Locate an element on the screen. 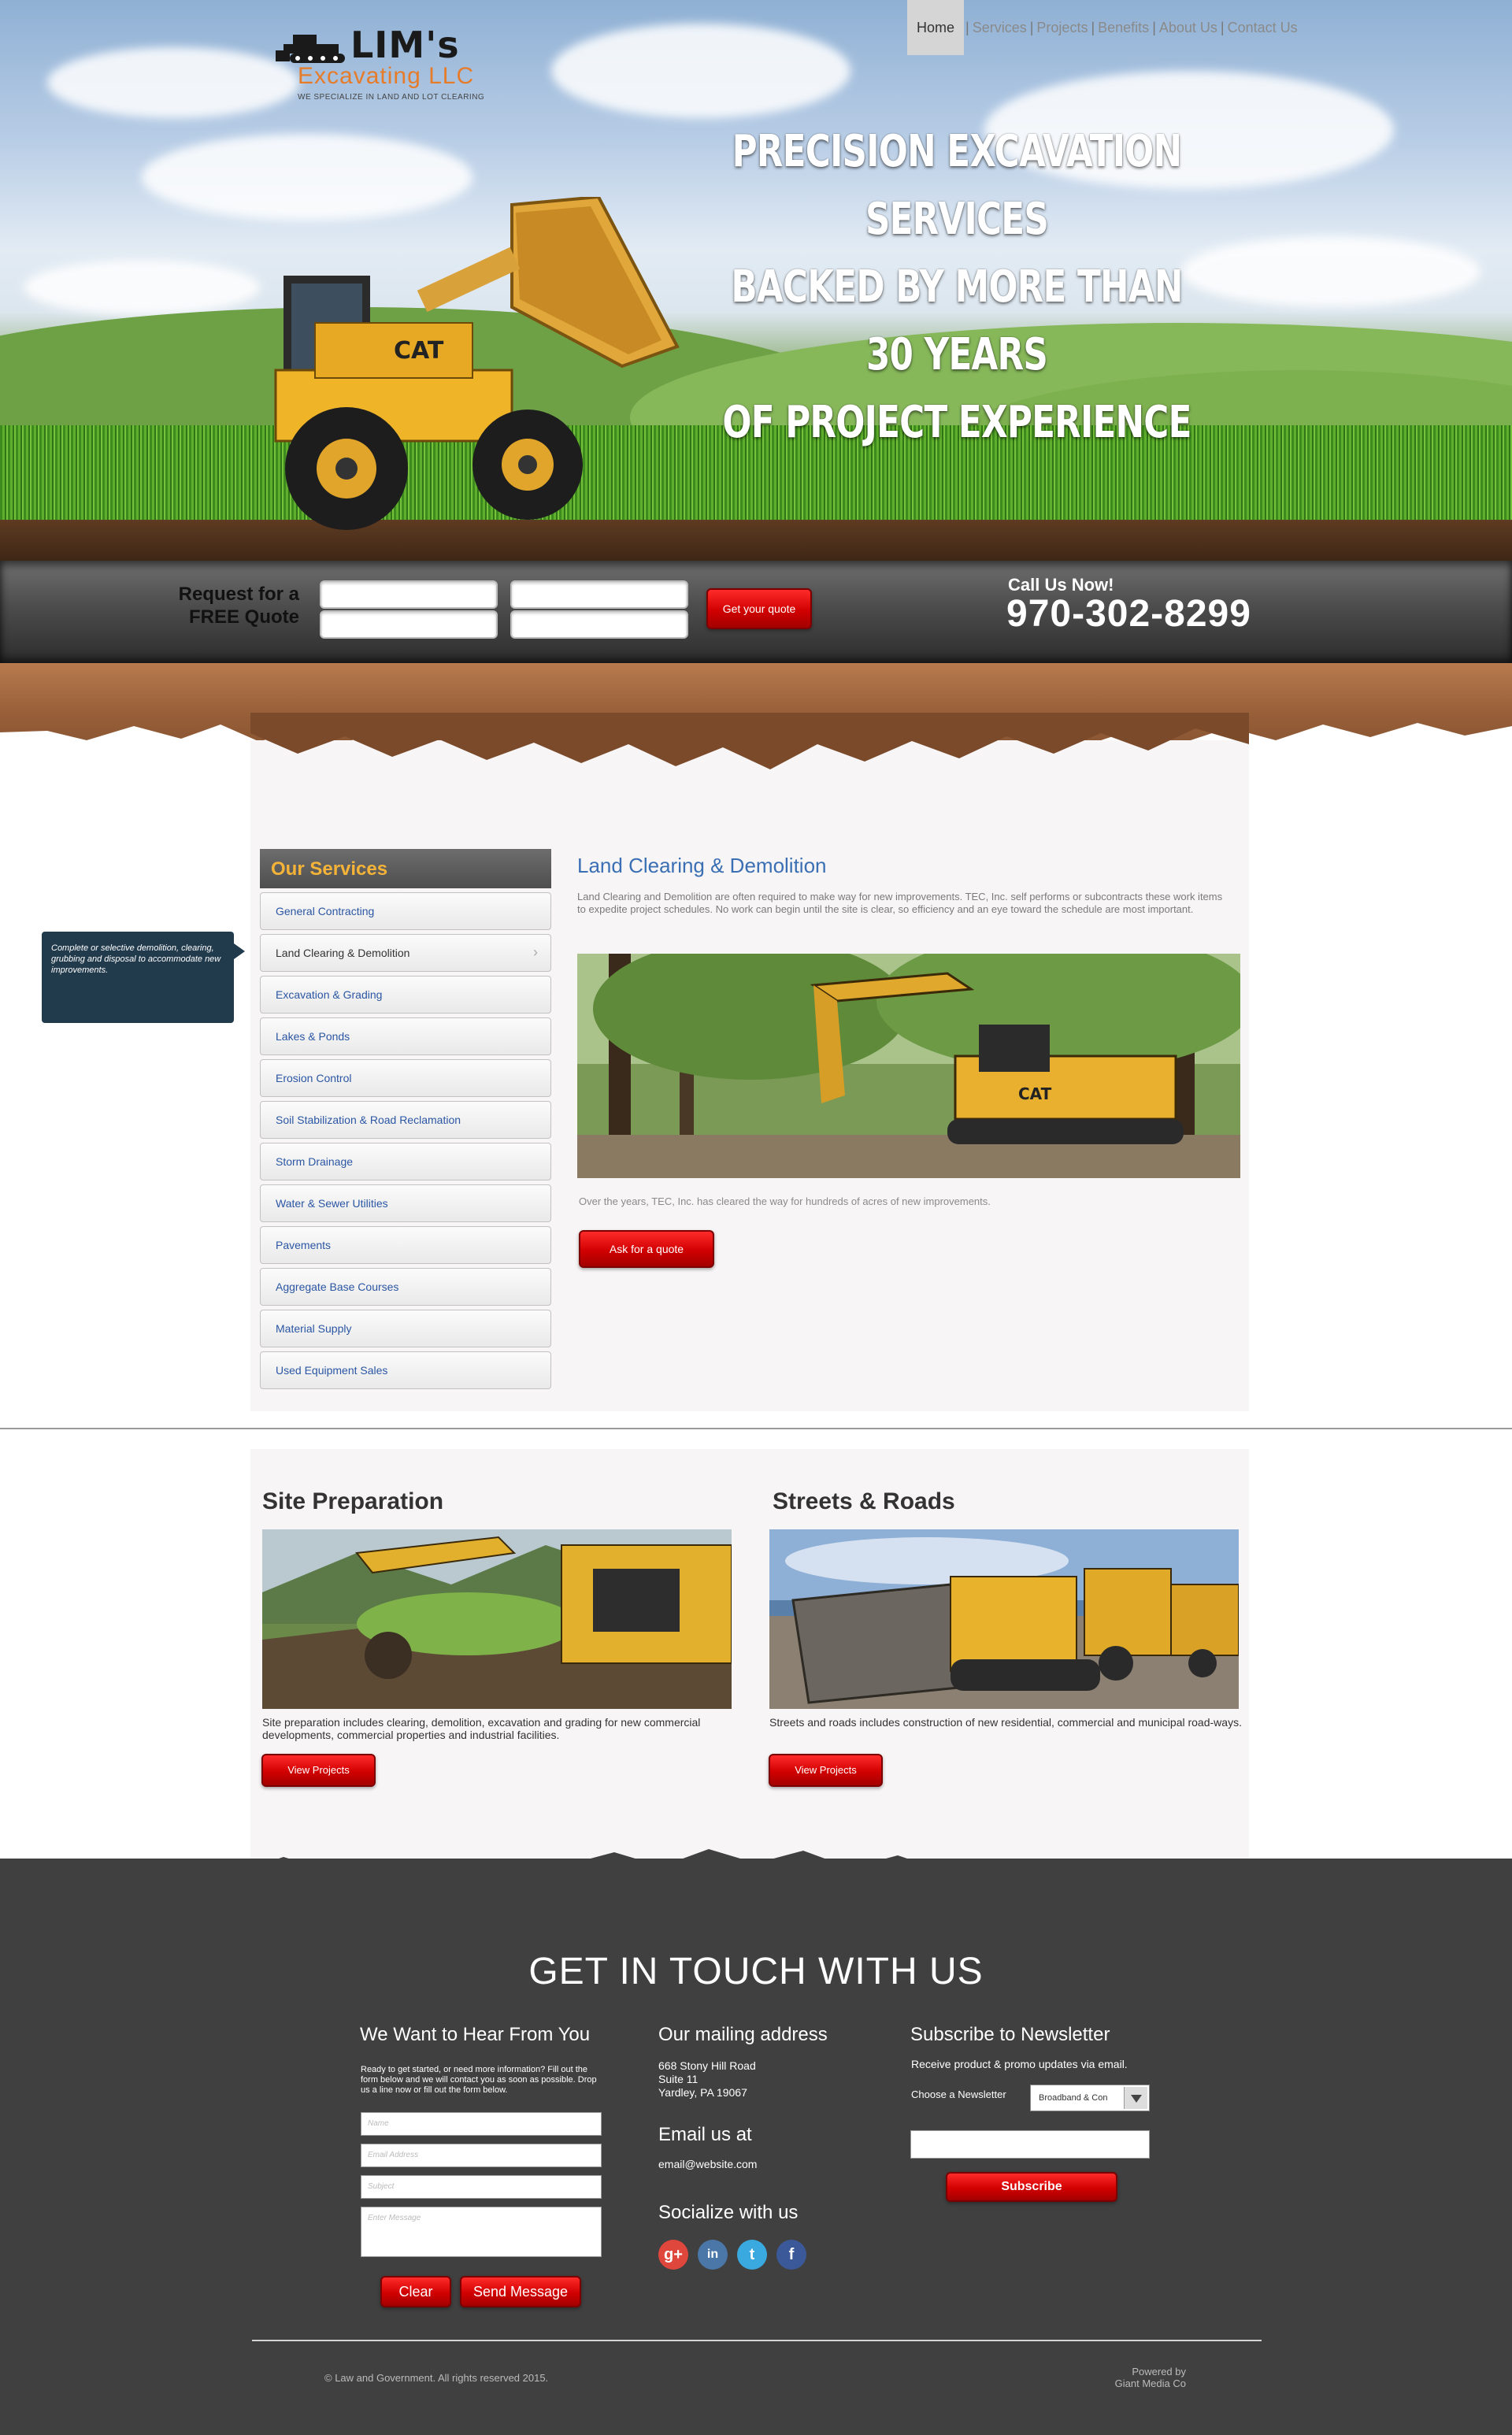  address-line: Yardley, PA 19067 is located at coordinates (702, 2092).